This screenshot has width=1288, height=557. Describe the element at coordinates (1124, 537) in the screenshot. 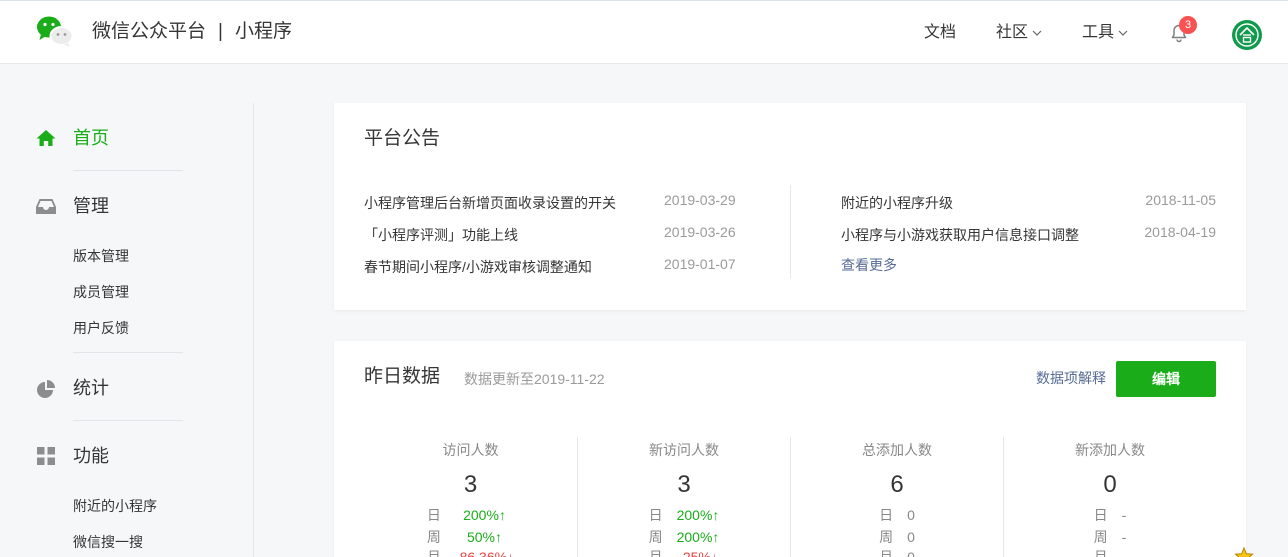

I see `week-change: -` at that location.